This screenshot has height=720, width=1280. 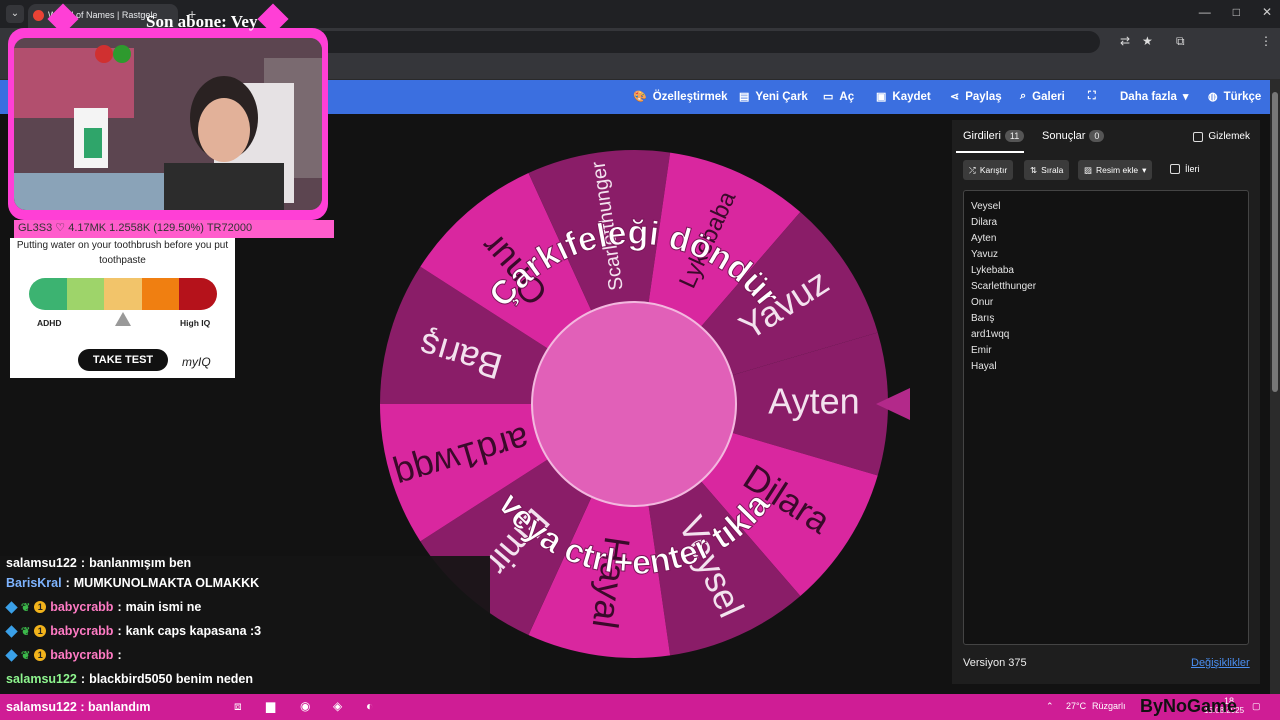 What do you see at coordinates (166, 583) in the screenshot?
I see `chat-text: MUMKUNOLMAKTA OLMAKKK` at bounding box center [166, 583].